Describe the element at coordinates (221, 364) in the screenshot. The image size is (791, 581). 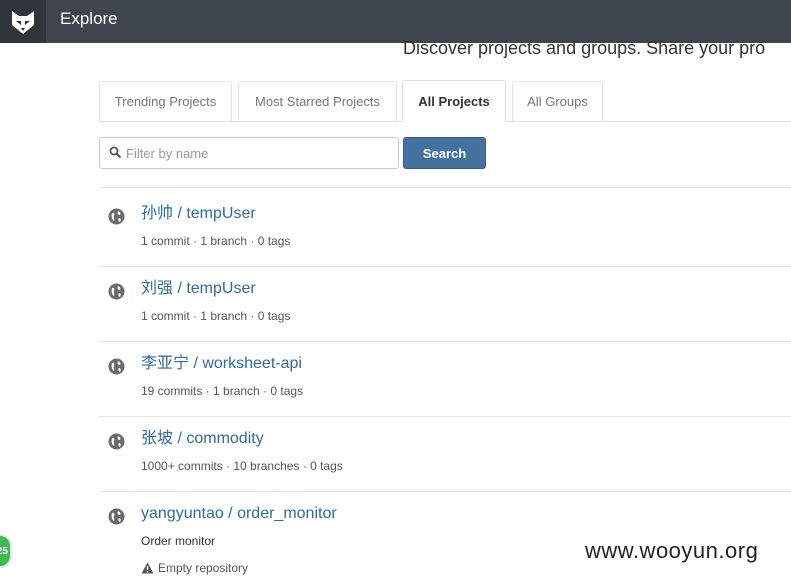
I see `project-link: 李亚宁 / worksheet-api` at that location.